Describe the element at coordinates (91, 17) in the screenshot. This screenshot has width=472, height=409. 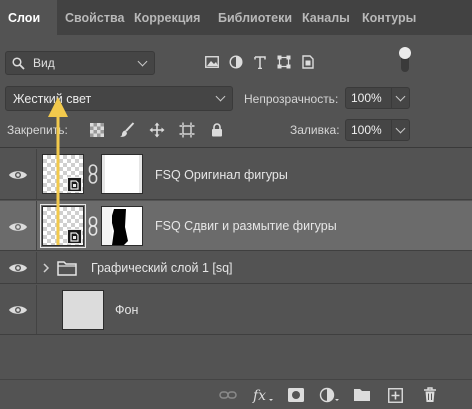
I see `tab-properties: Свойства` at that location.